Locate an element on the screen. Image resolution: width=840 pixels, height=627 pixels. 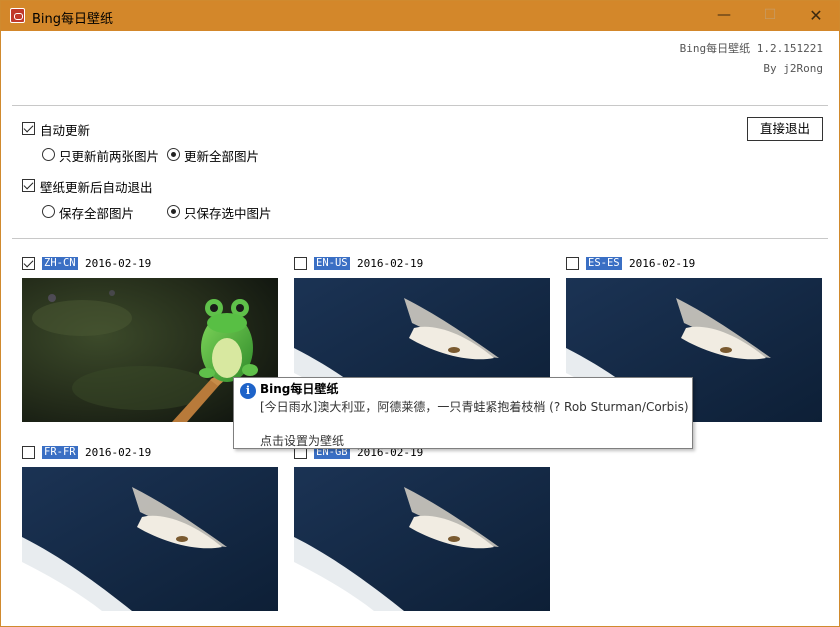
tooltip-hint: 点击设置为壁纸 is located at coordinates (302, 441).